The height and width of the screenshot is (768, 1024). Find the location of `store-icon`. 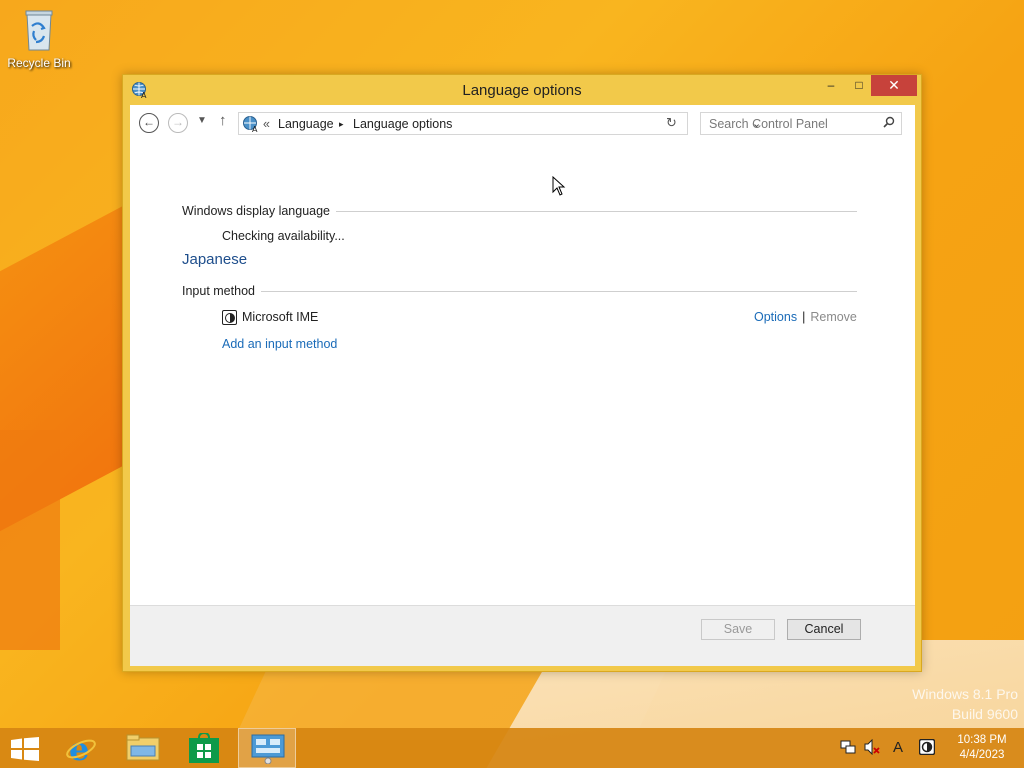

store-icon is located at coordinates (204, 748).